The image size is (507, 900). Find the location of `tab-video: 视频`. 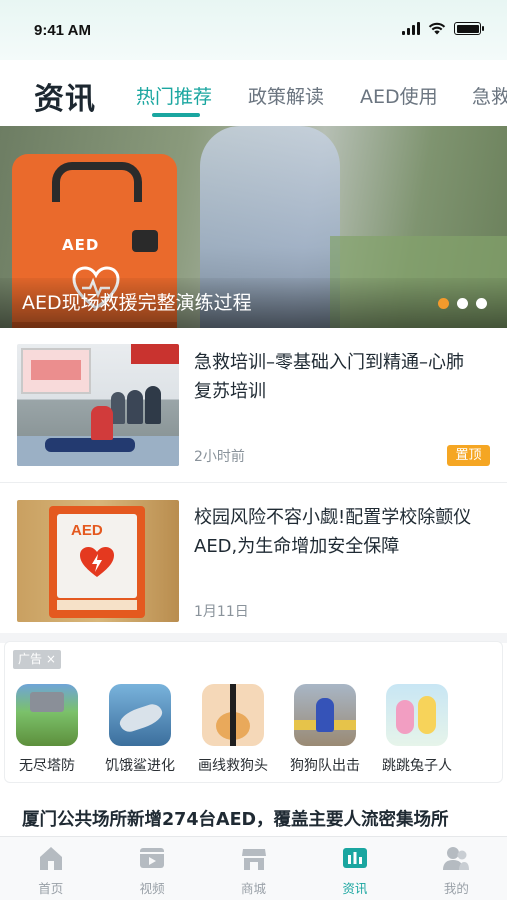

tab-video: 视频 is located at coordinates (151, 868).